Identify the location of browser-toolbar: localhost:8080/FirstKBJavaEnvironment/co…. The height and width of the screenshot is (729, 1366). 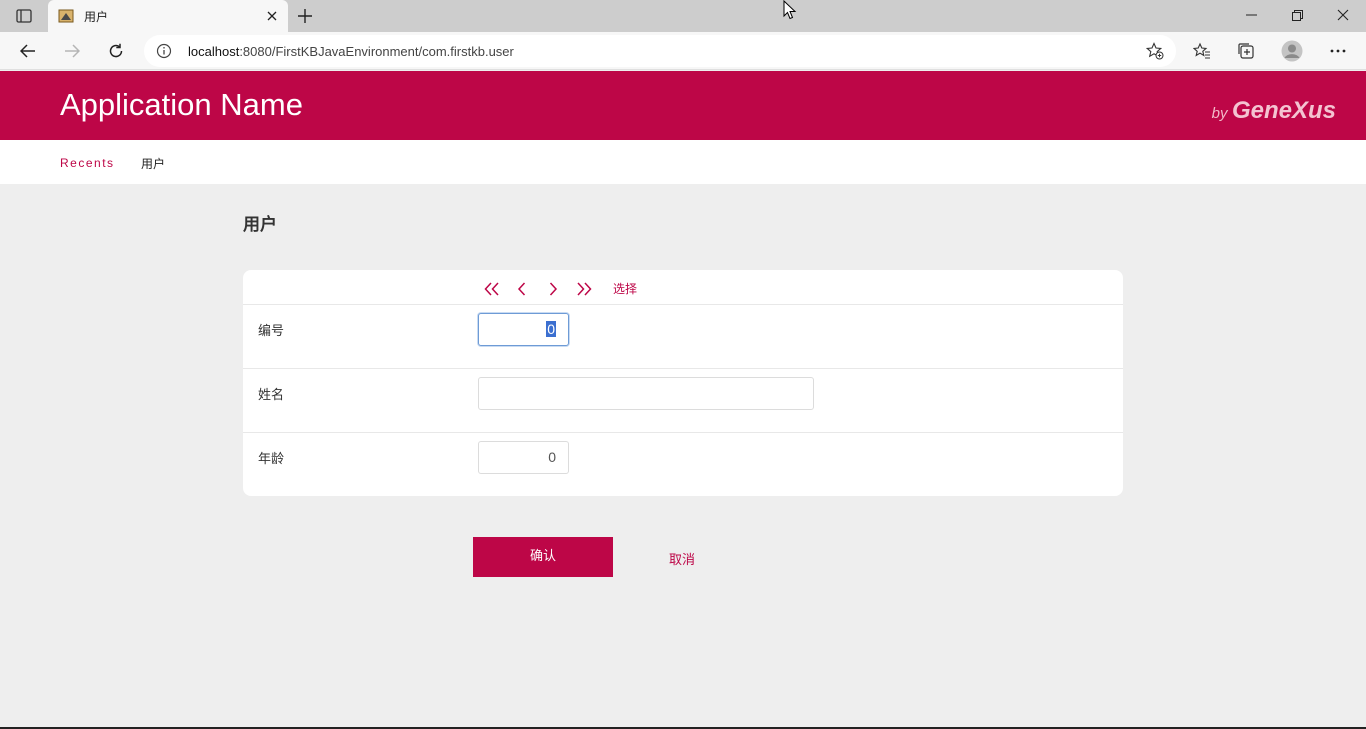
(683, 51).